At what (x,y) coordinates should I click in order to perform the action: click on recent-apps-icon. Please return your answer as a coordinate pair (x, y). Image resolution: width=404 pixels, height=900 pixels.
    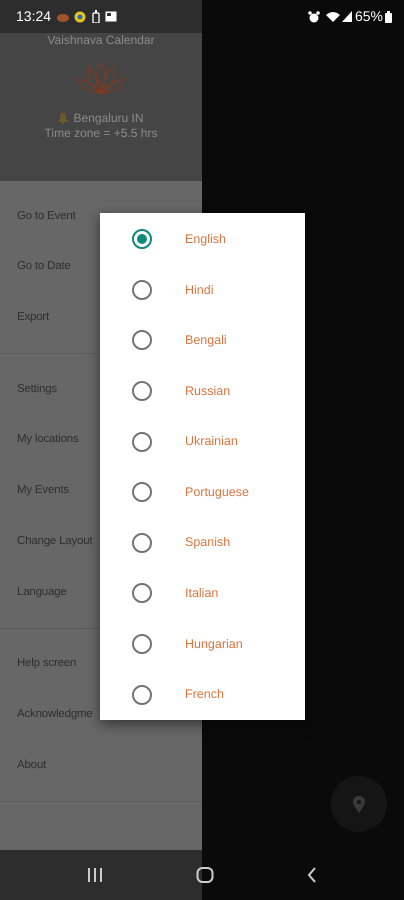
    Looking at the image, I should click on (94, 875).